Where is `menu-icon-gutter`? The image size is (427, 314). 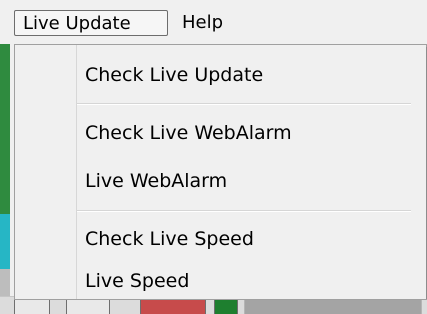
menu-icon-gutter is located at coordinates (46, 172).